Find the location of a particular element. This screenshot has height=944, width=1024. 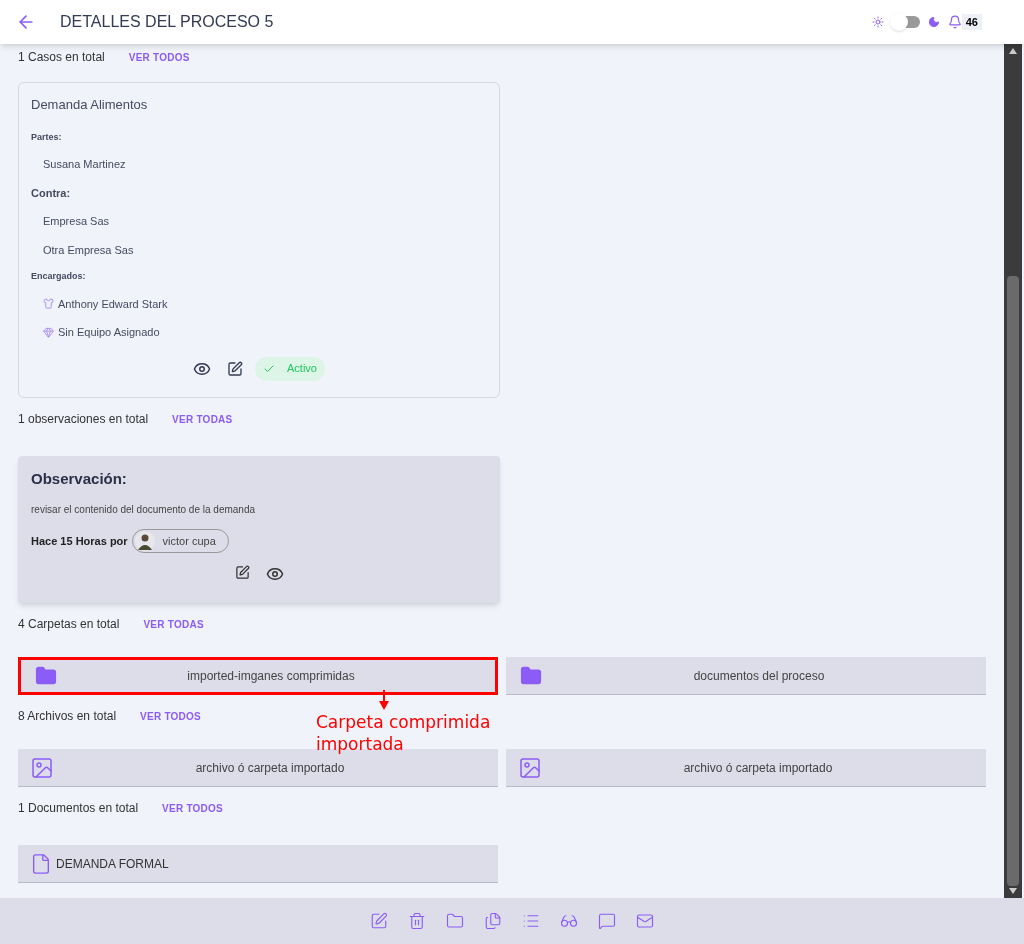

document-icon is located at coordinates (41, 863).